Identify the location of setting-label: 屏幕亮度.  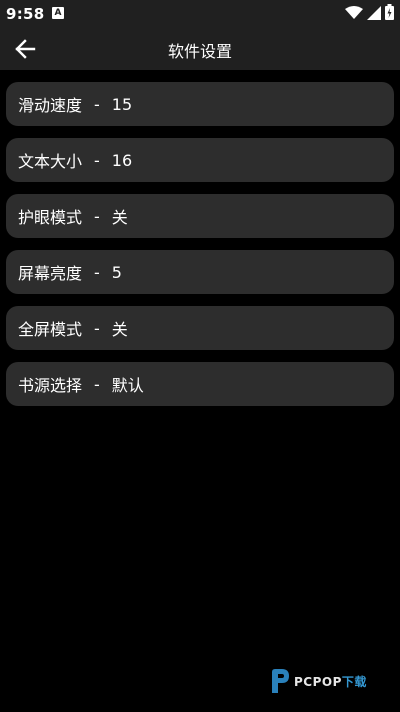
(50, 273).